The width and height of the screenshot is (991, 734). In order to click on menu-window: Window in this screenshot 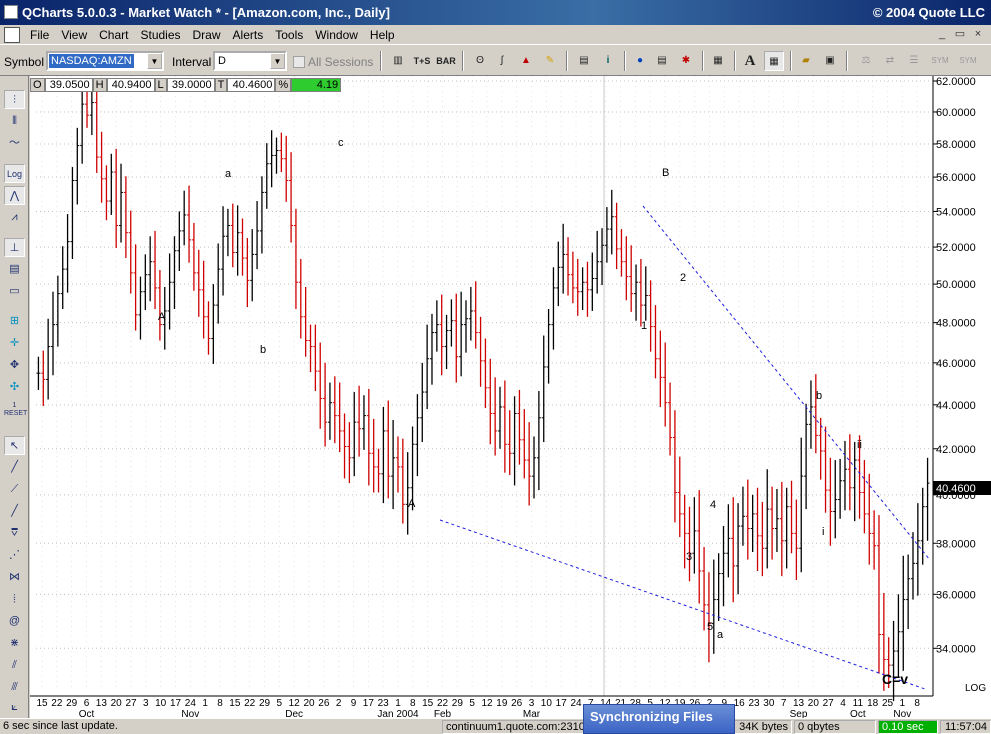, I will do `click(336, 35)`.